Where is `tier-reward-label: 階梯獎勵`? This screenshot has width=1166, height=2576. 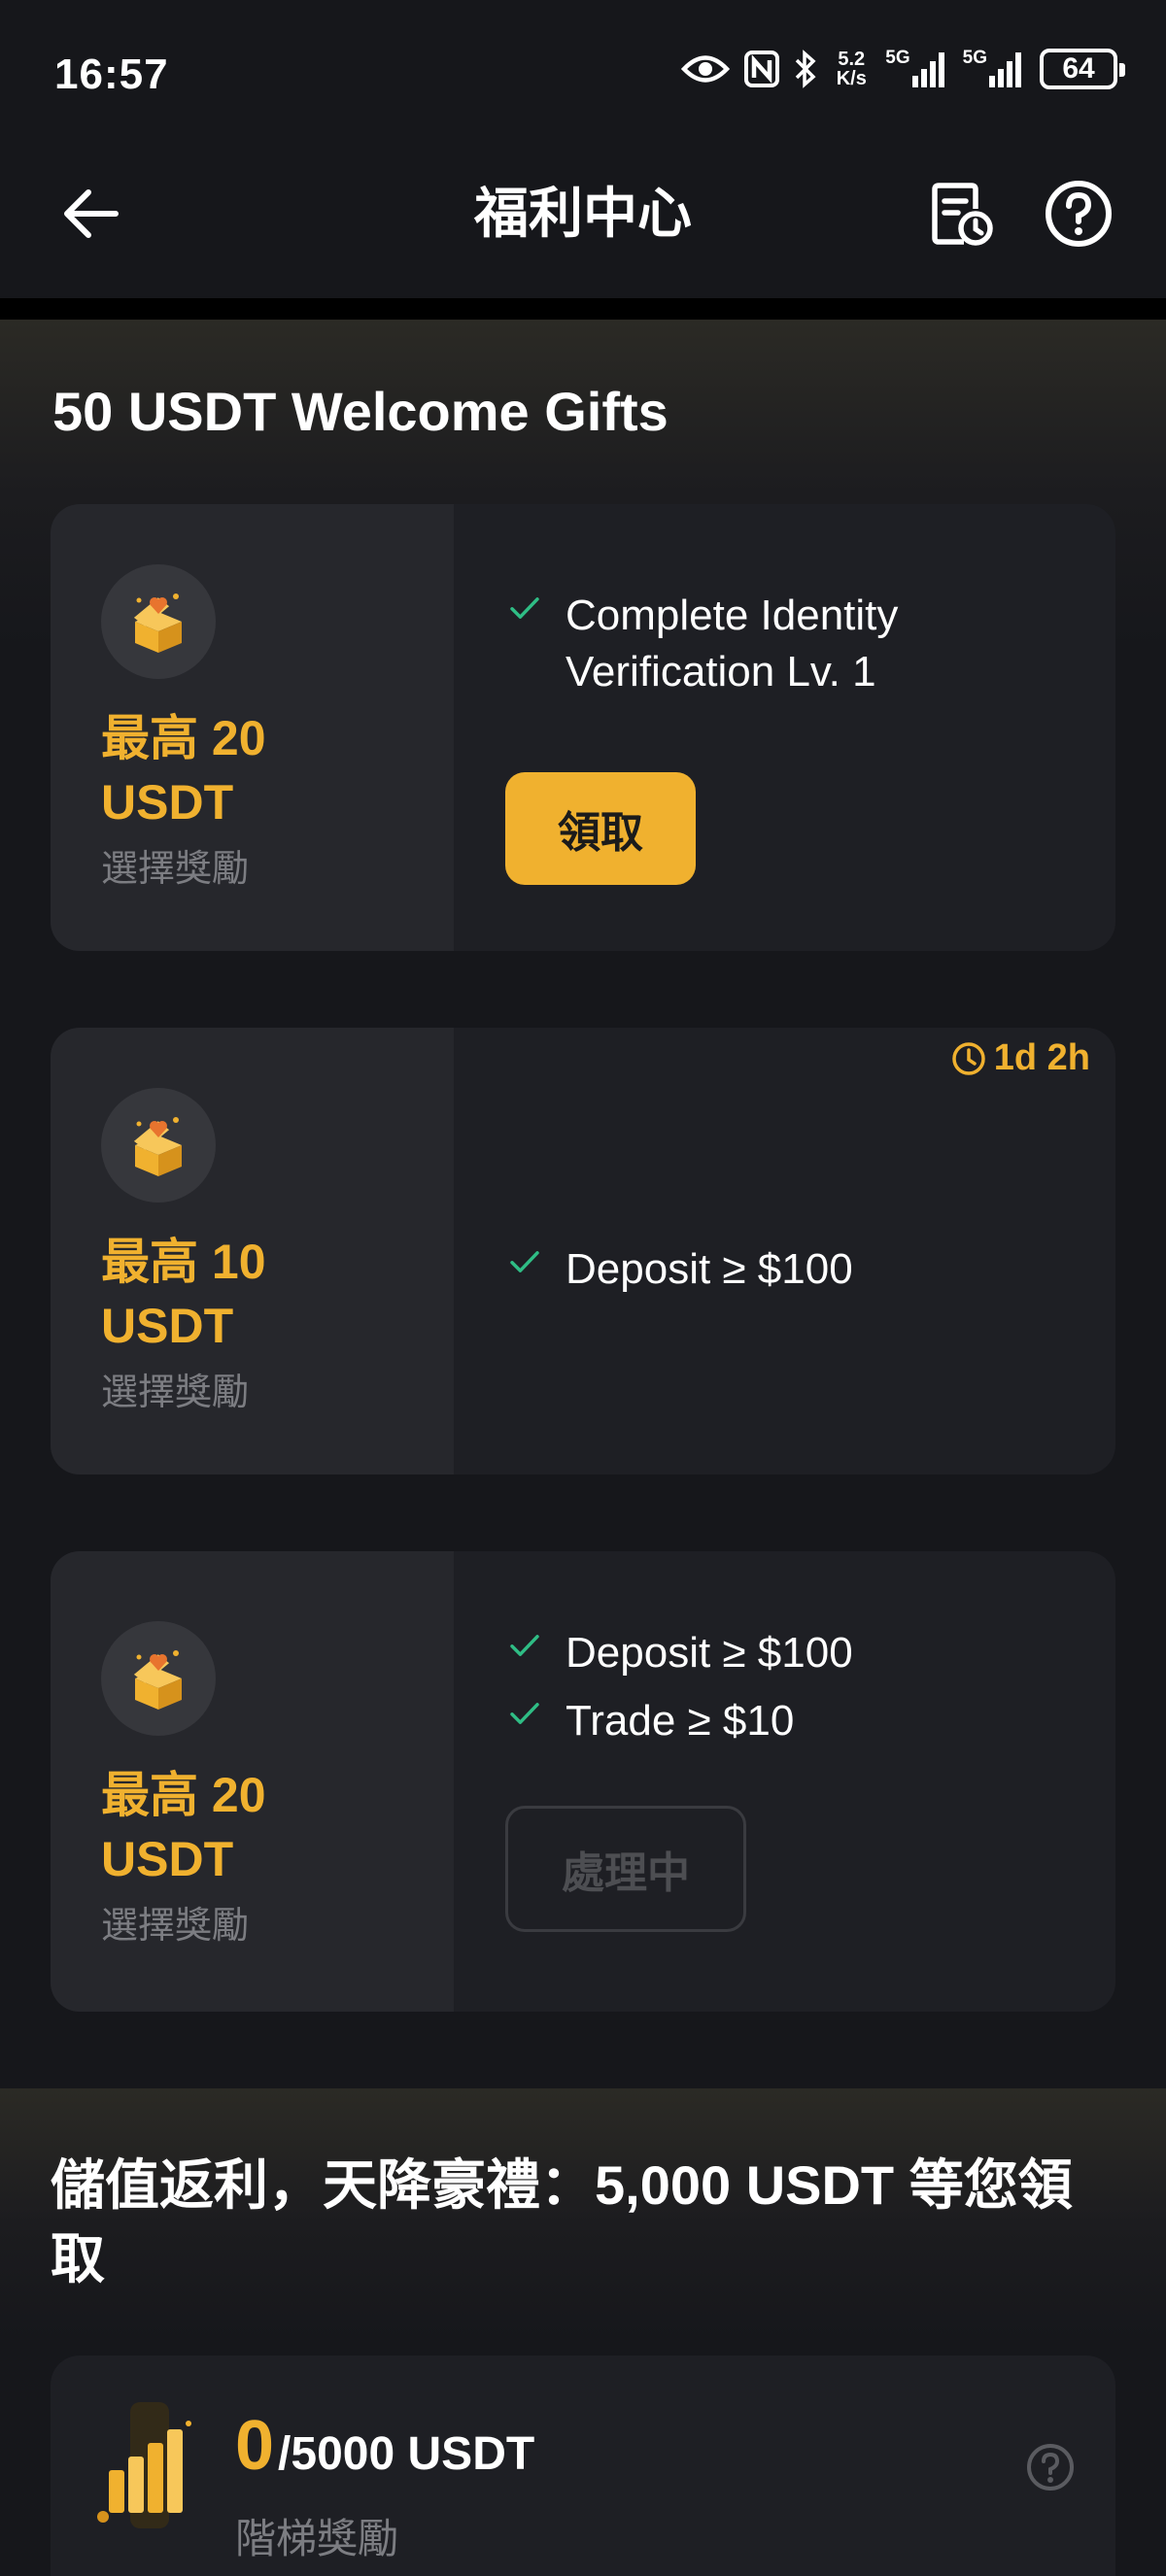 tier-reward-label: 階梯獎勵 is located at coordinates (317, 2538).